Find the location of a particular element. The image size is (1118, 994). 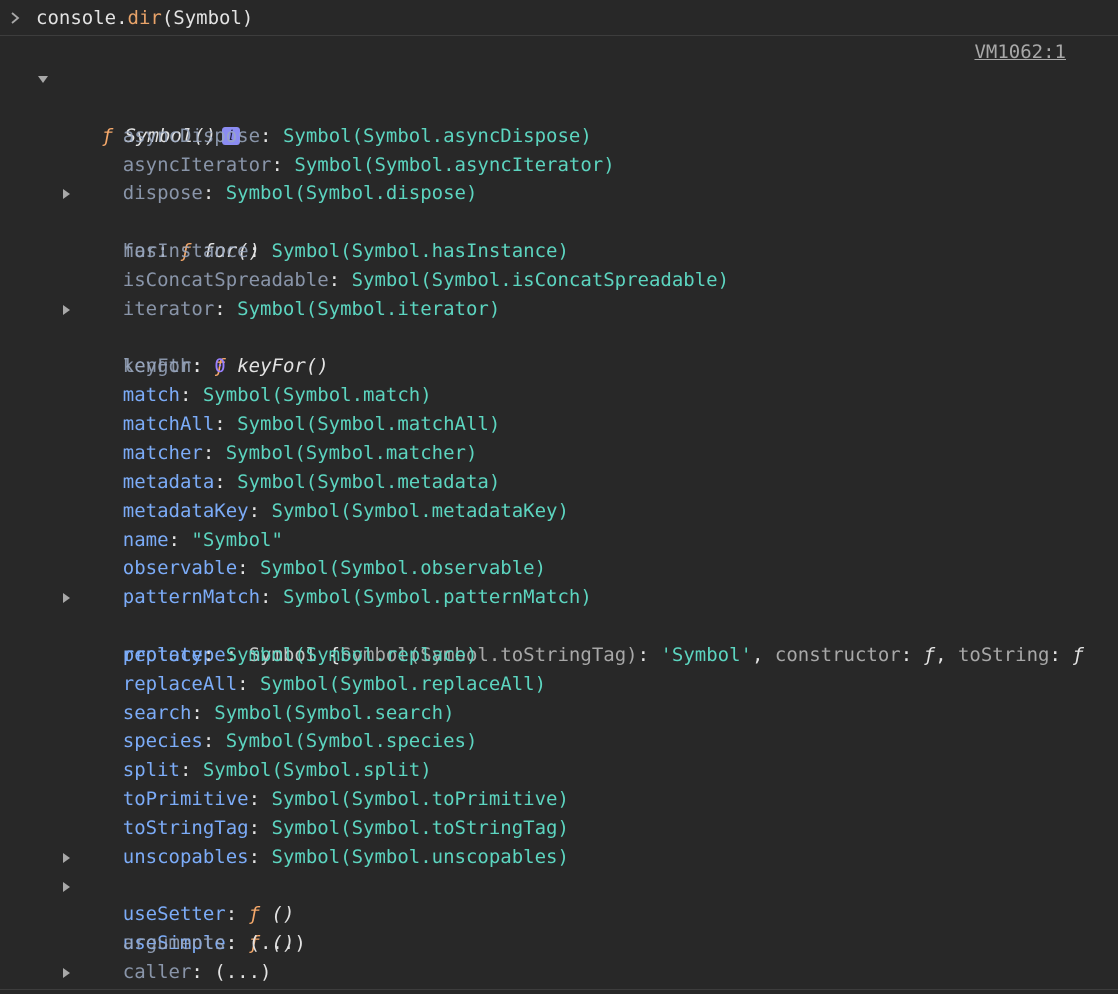

property-row-caller: caller: (...) is located at coordinates (559, 956).